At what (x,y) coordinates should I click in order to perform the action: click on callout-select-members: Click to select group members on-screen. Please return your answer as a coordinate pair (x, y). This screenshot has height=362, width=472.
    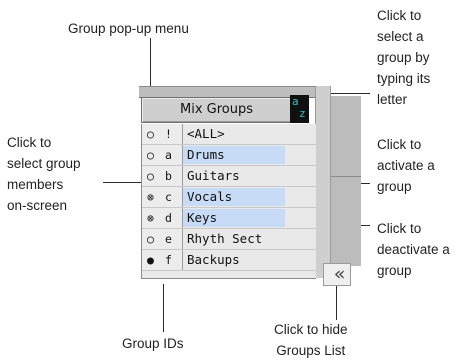
    Looking at the image, I should click on (44, 174).